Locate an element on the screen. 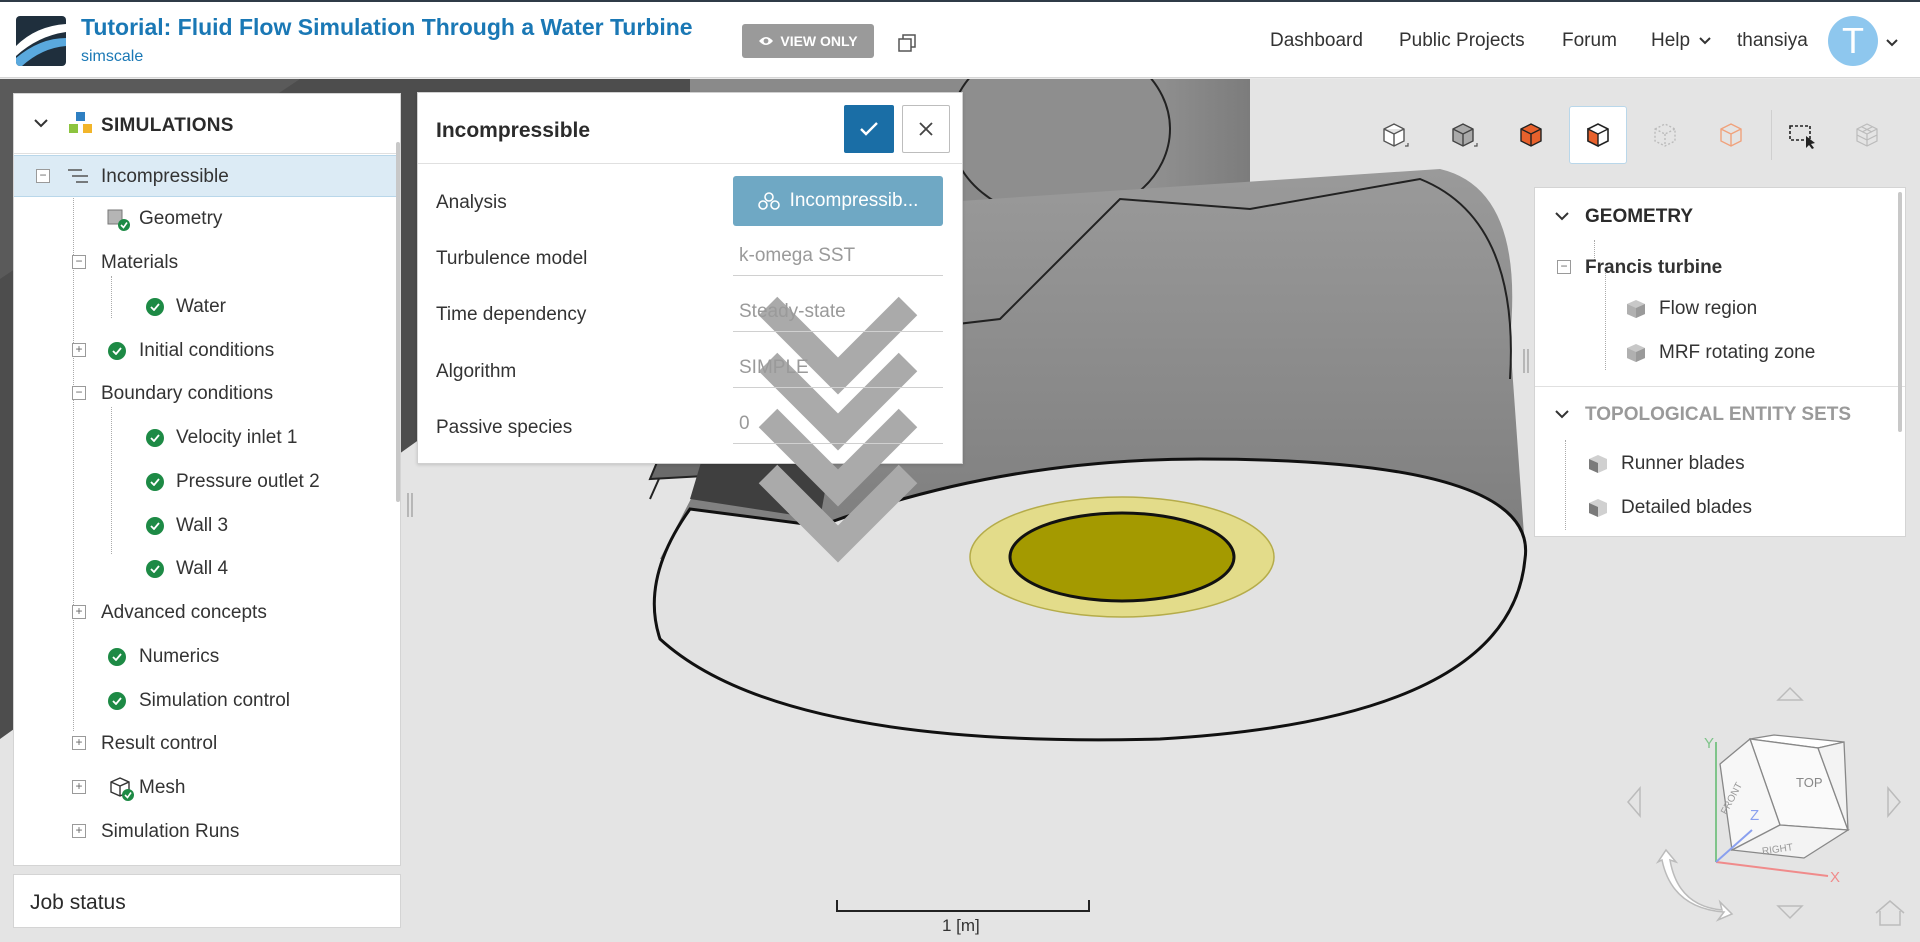  avatar-letter: T is located at coordinates (1853, 40).